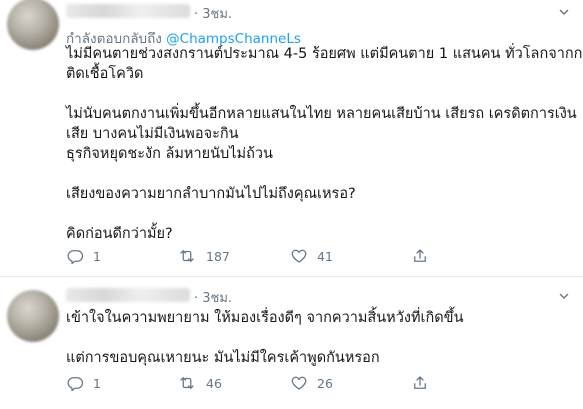 Image resolution: width=583 pixels, height=409 pixels. I want to click on tweet-line: เสีย บางคนไม่มีเงินพอจะกิน, so click(152, 134).